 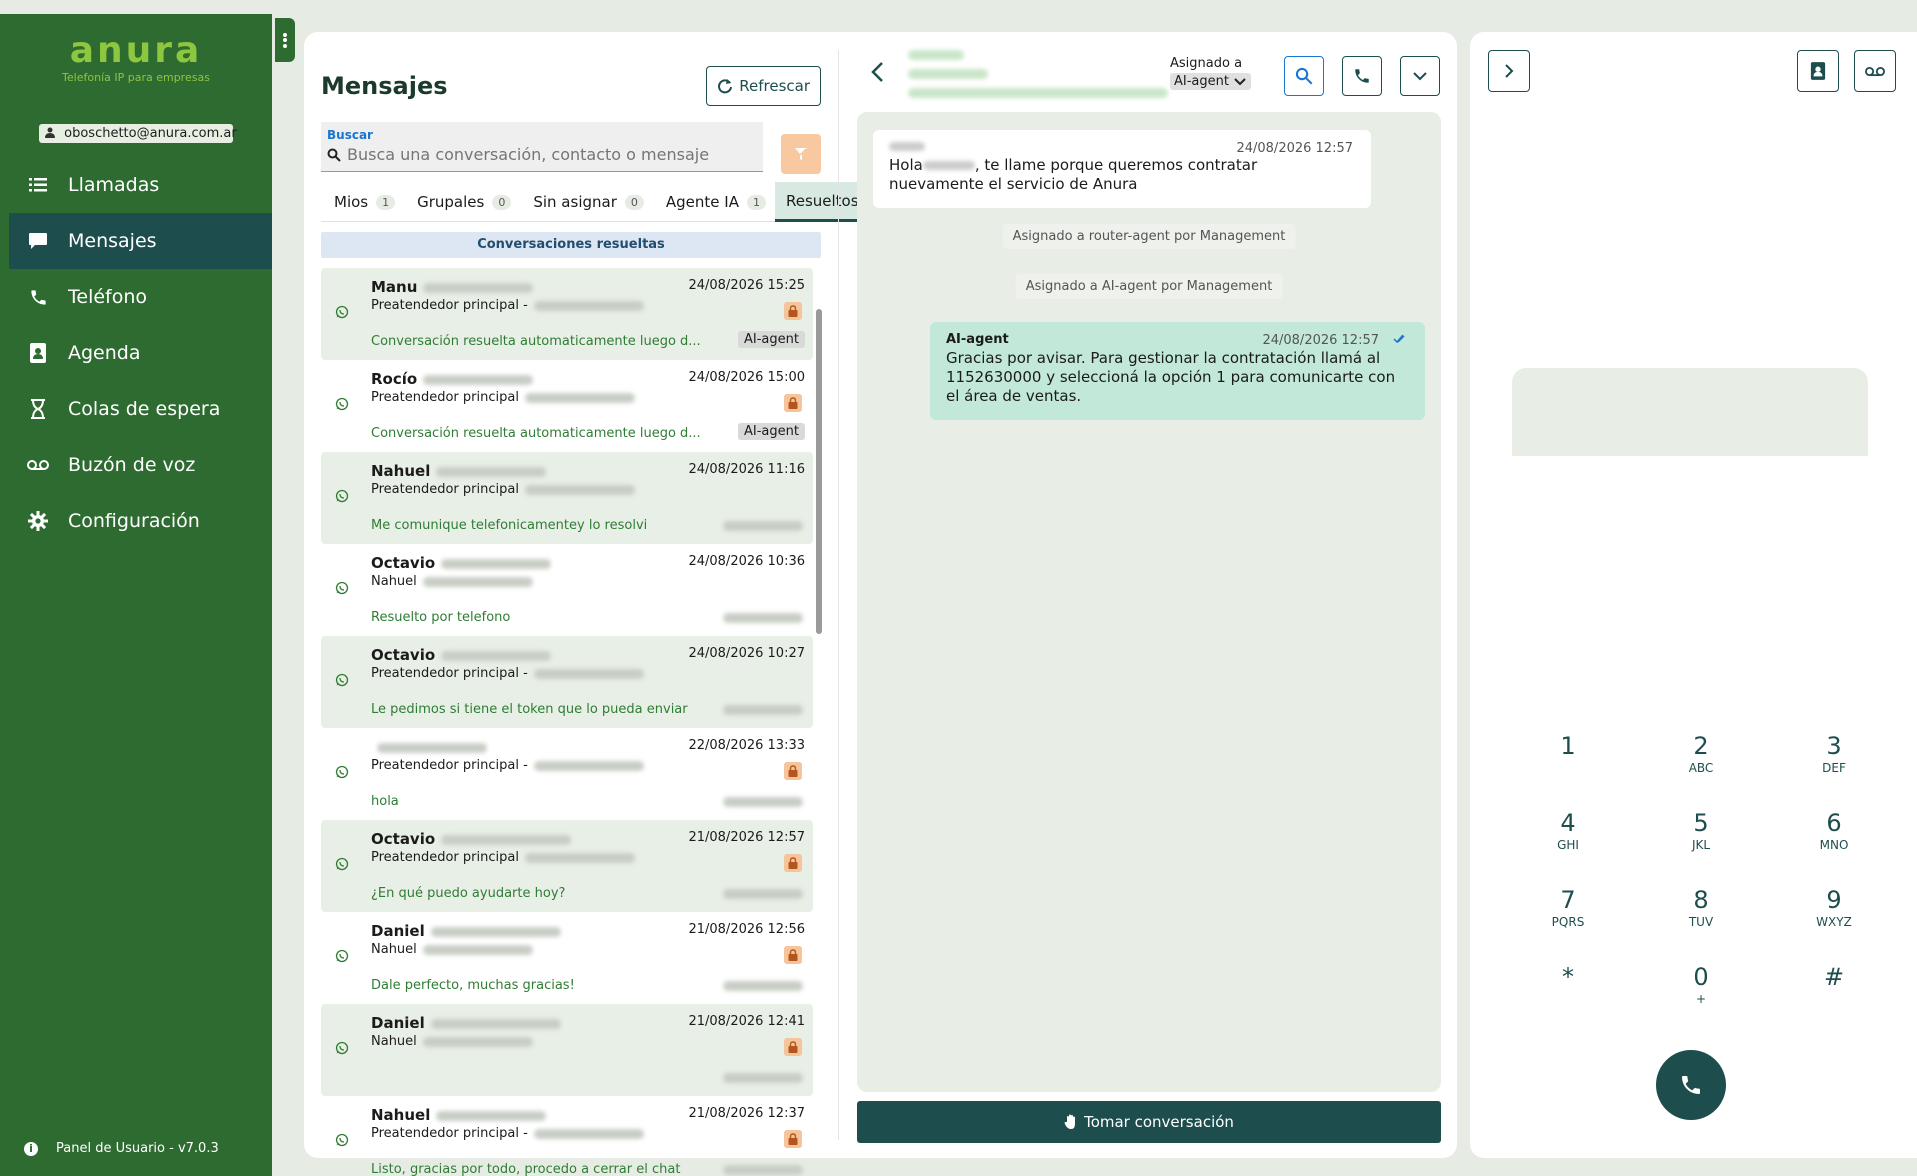 I want to click on sidebar-item-colas: Colas de espera, so click(x=136, y=409).